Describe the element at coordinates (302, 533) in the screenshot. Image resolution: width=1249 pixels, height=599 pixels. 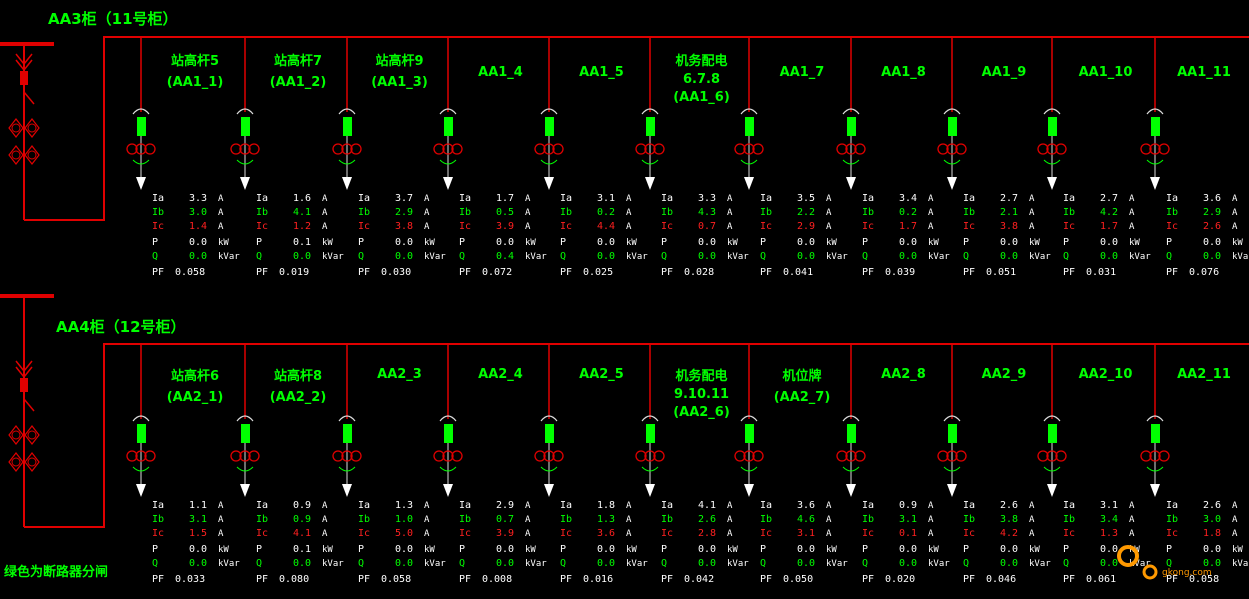
I see `measure-value-ic: 4.1` at that location.